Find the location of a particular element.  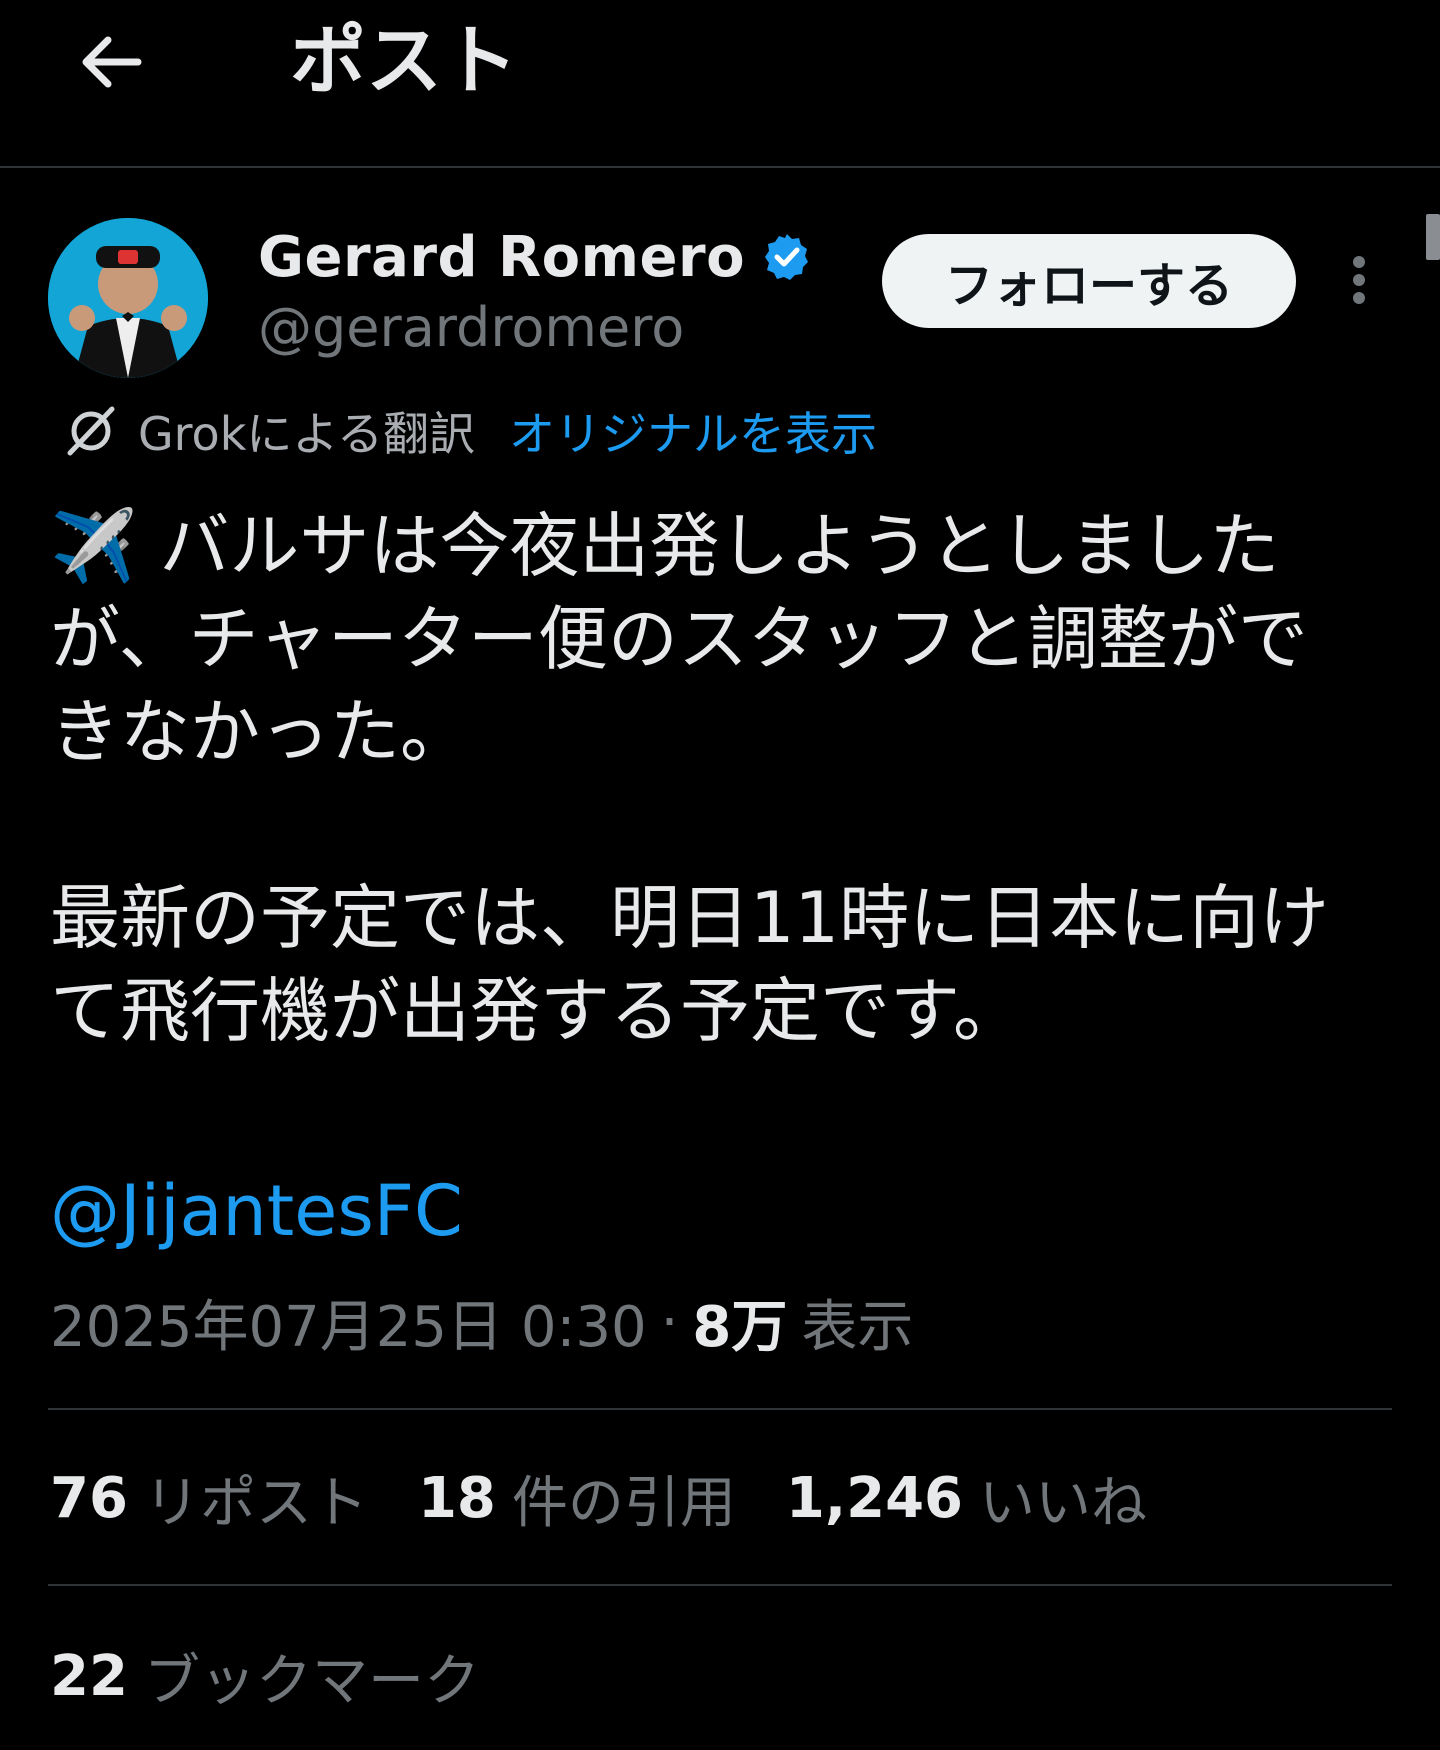

post-line: て飛行機が出発する予定です。 is located at coordinates (536, 1011).